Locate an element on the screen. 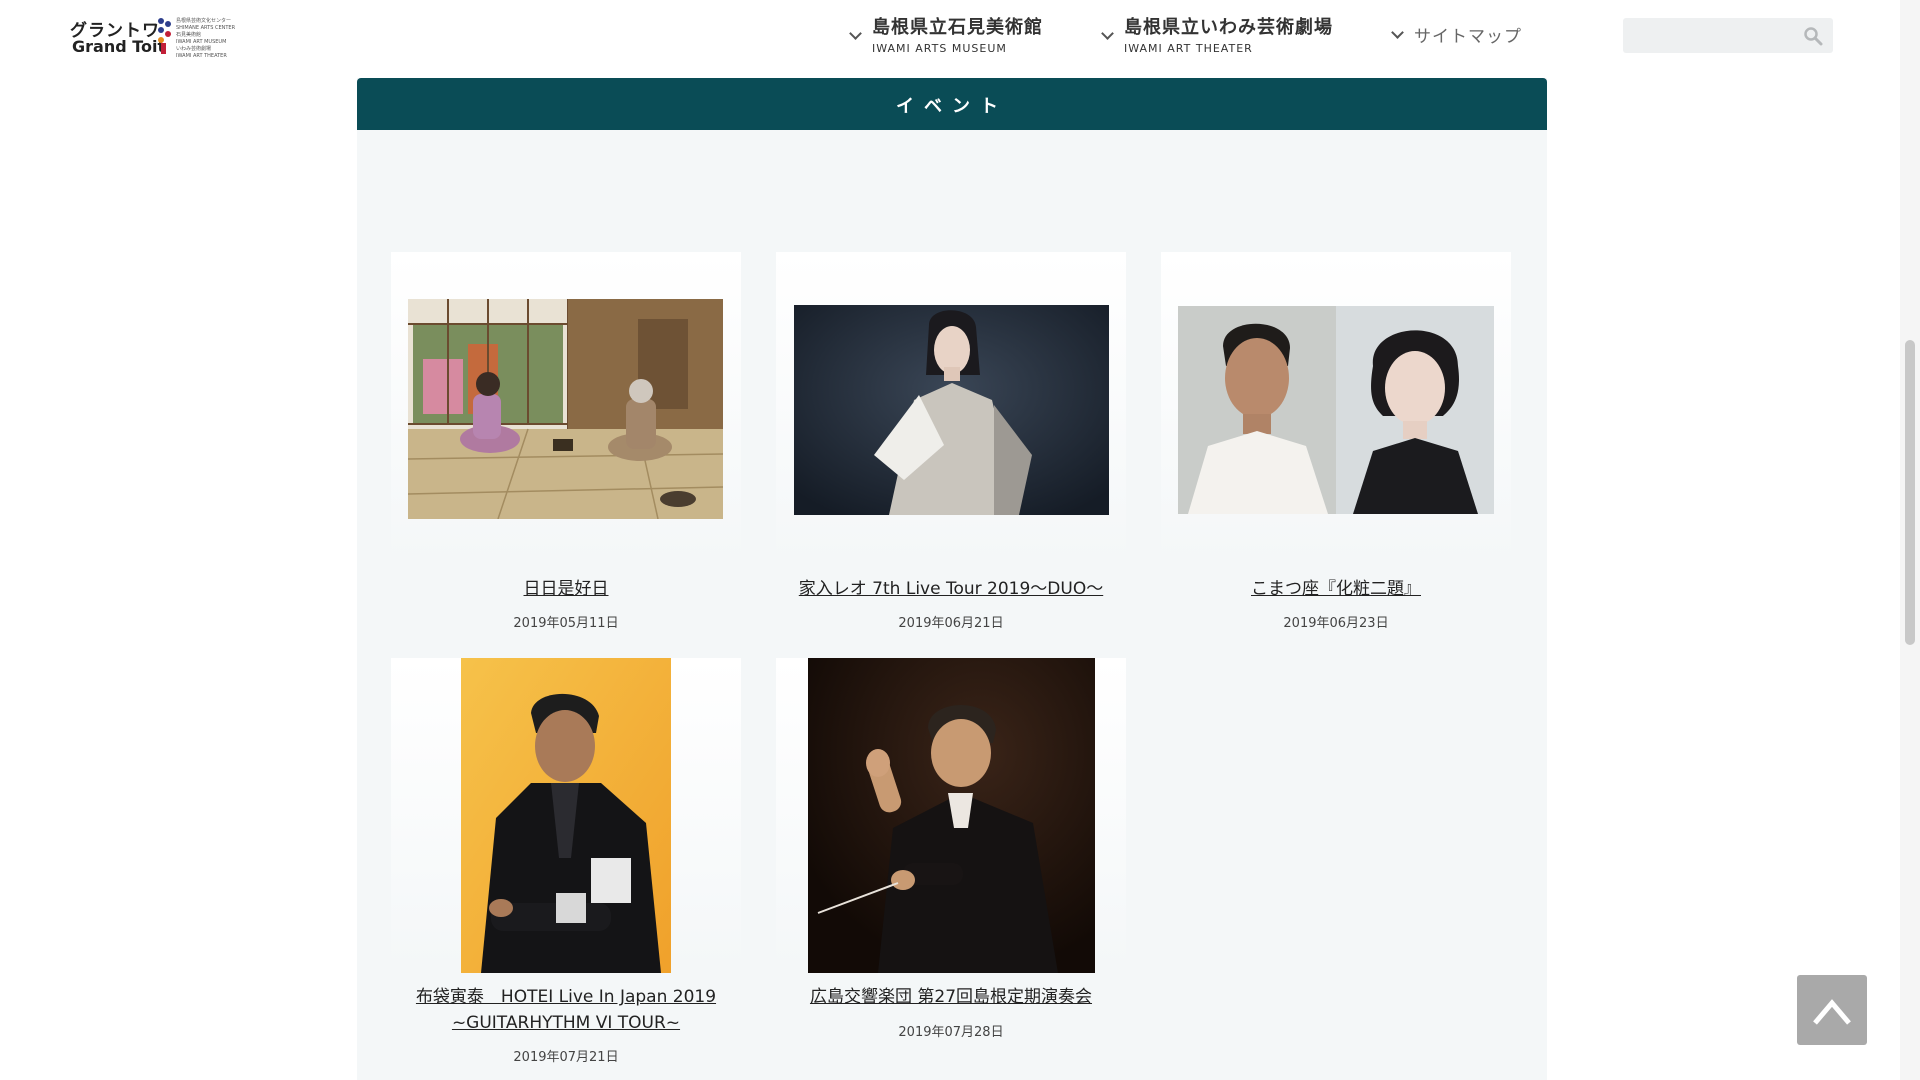 The height and width of the screenshot is (1080, 1920). chevron-up-icon is located at coordinates (1832, 1012).